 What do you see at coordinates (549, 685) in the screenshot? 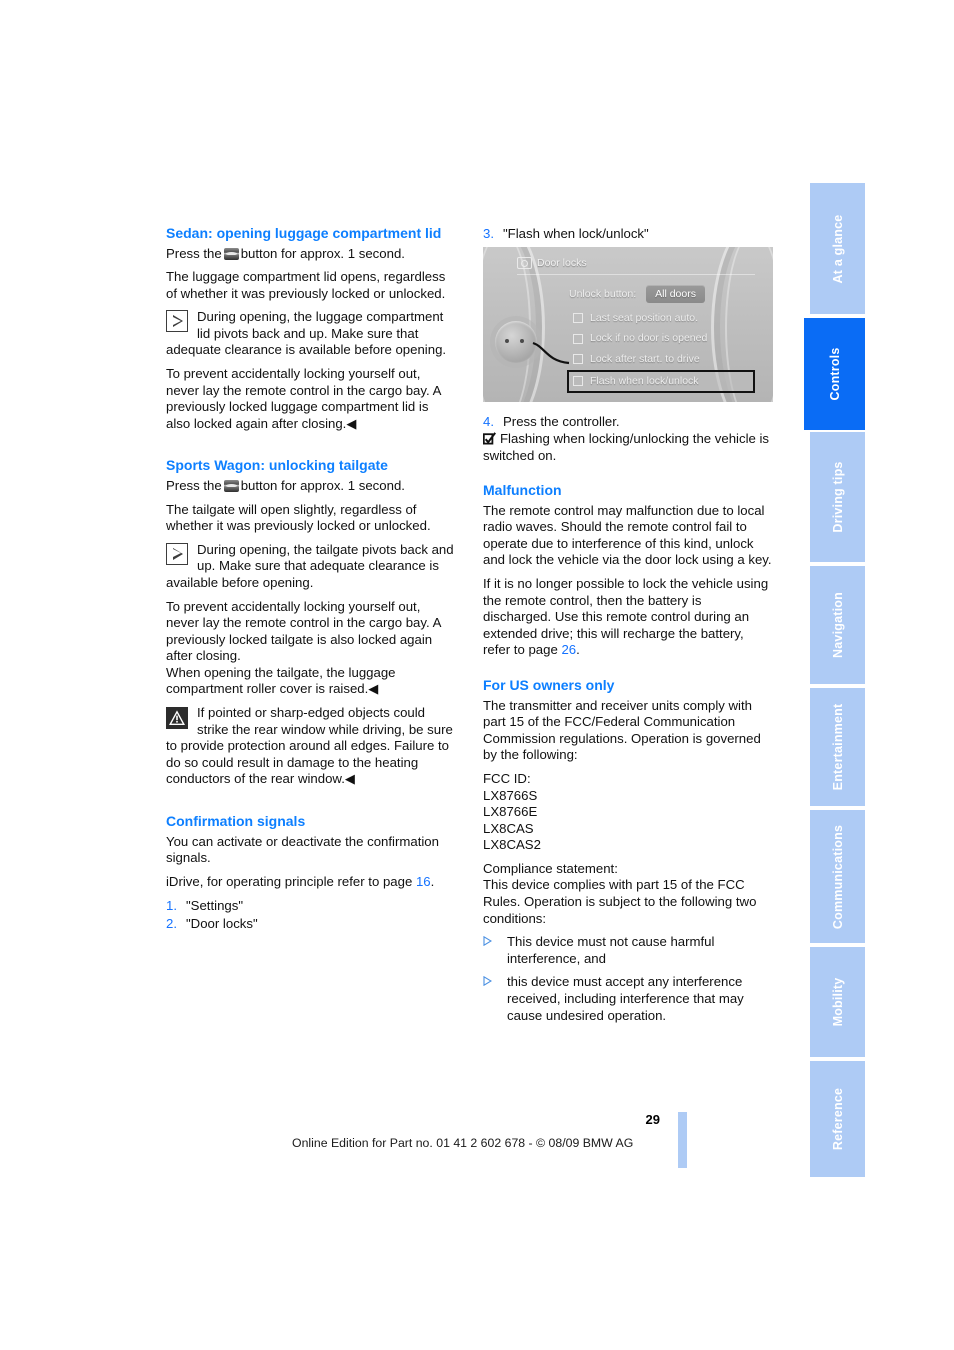
I see `heading-for-us-owners-only: For US owners only` at bounding box center [549, 685].